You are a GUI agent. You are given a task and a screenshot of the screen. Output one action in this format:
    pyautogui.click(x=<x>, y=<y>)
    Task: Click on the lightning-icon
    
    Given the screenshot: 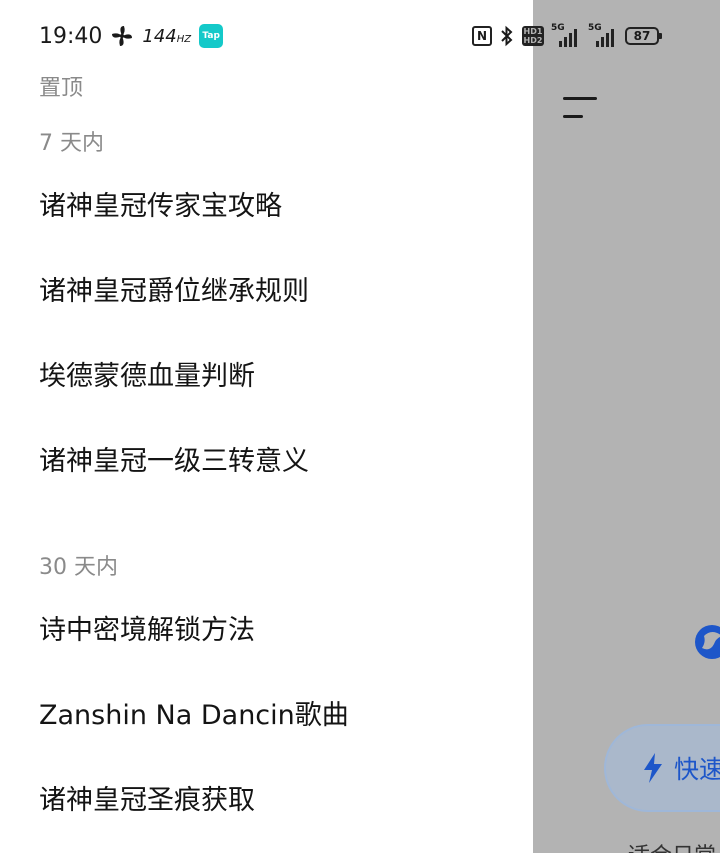 What is the action you would take?
    pyautogui.click(x=653, y=768)
    